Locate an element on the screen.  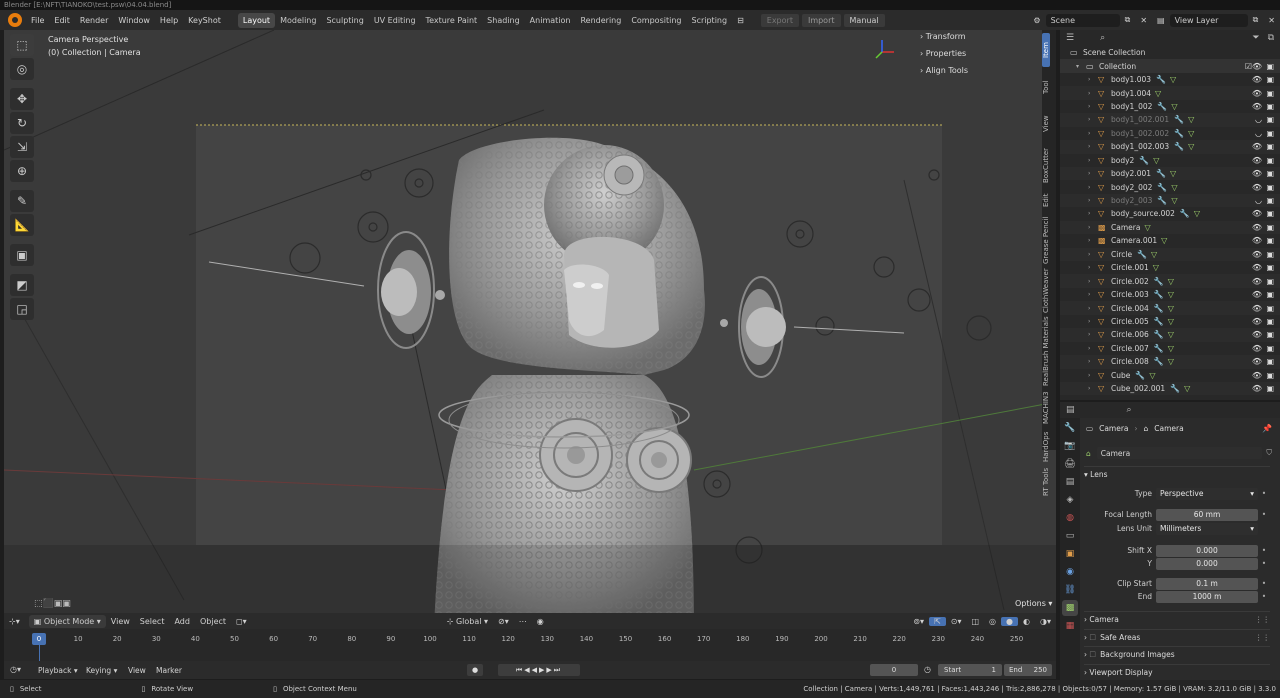
outliner-search-icon: ⌕ is located at coordinates (1102, 38).